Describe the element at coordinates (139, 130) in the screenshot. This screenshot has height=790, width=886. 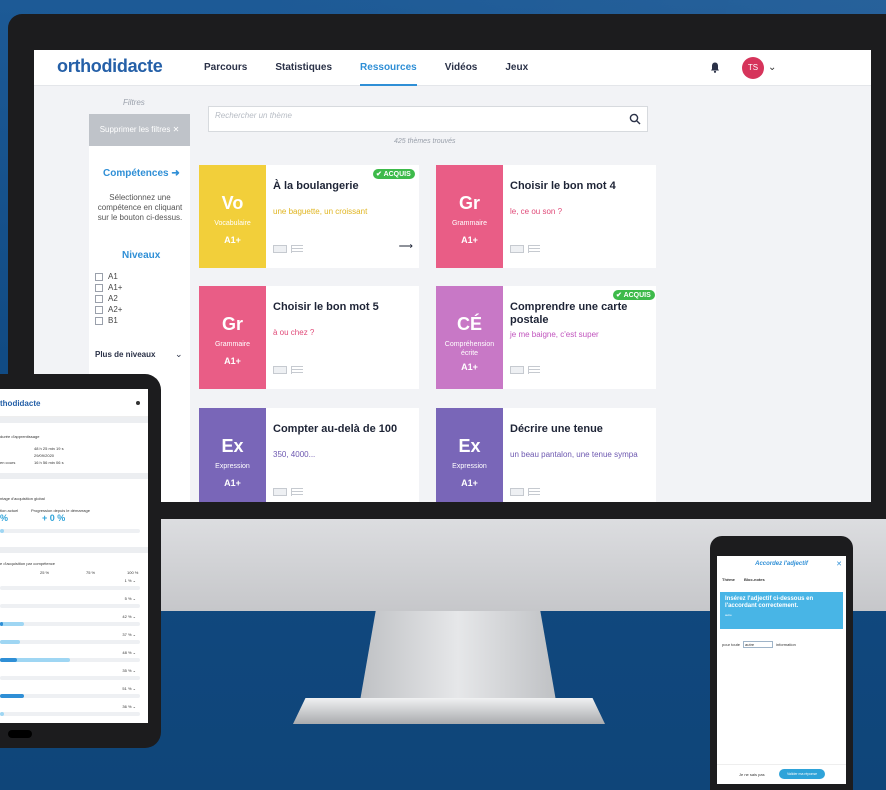
I see `clear-filters-button: Supprimer les filtres ✕` at that location.